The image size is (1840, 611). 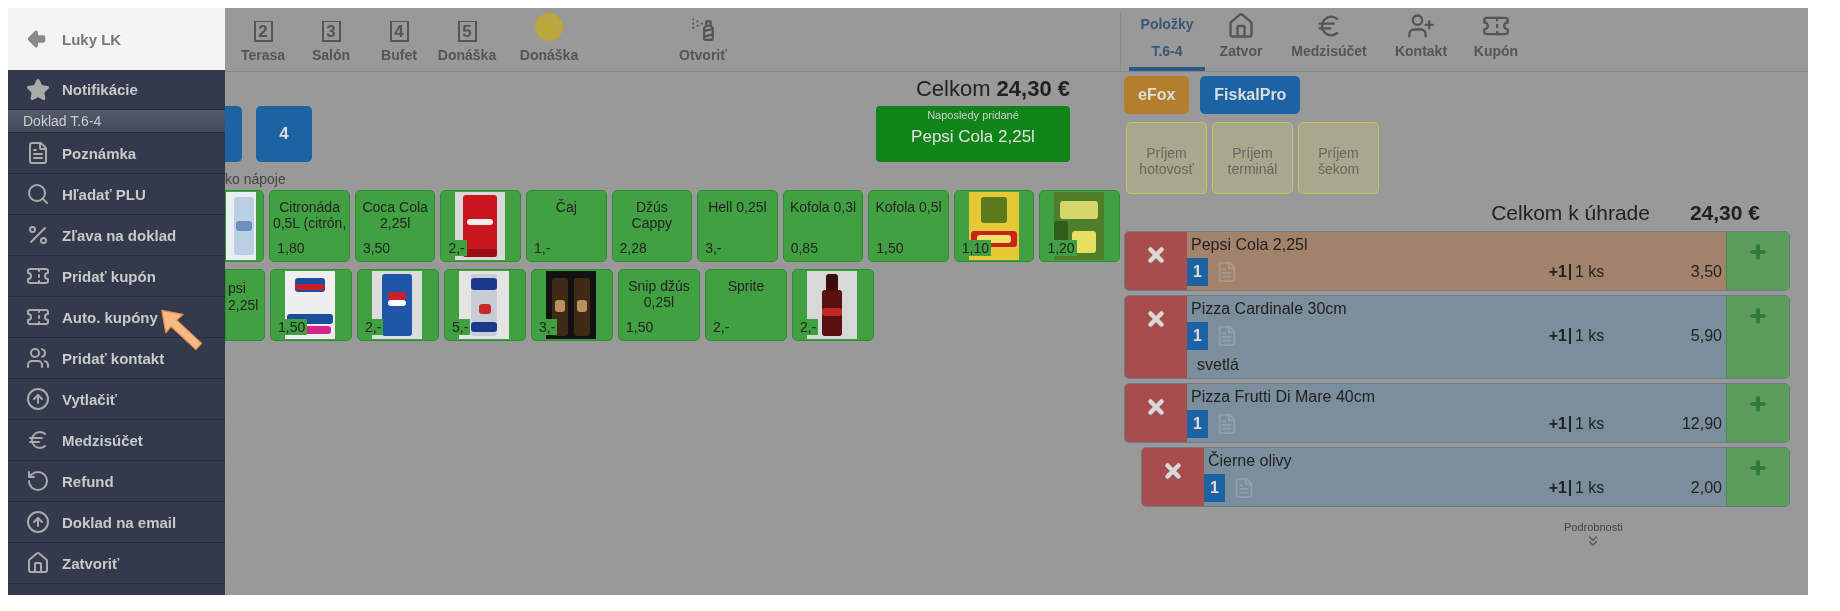 I want to click on product-tile: Čaj 1,-, so click(x=566, y=226).